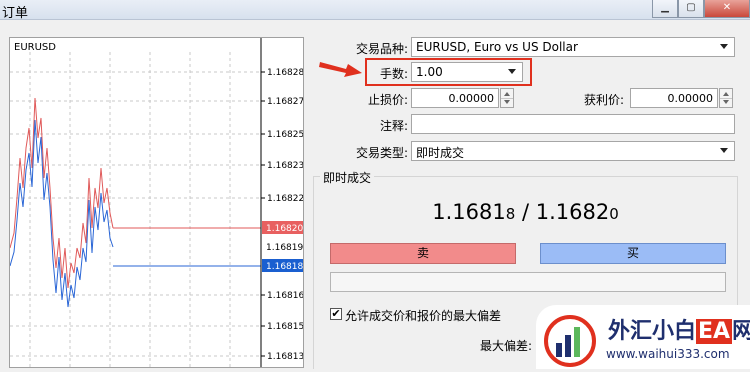 The image size is (750, 372). What do you see at coordinates (510, 214) in the screenshot?
I see `bid-price-last-digit: 8` at bounding box center [510, 214].